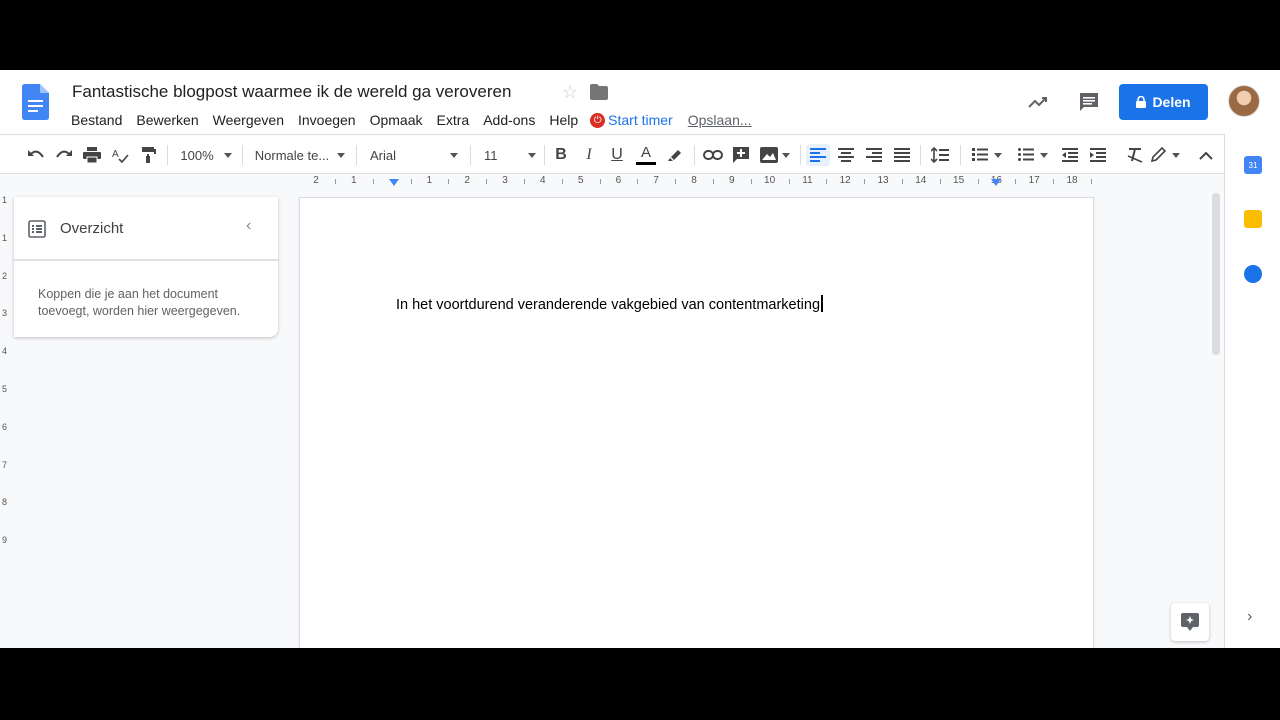 The image size is (1280, 720). Describe the element at coordinates (167, 120) in the screenshot. I see `menu-bewerken: Bewerken` at that location.